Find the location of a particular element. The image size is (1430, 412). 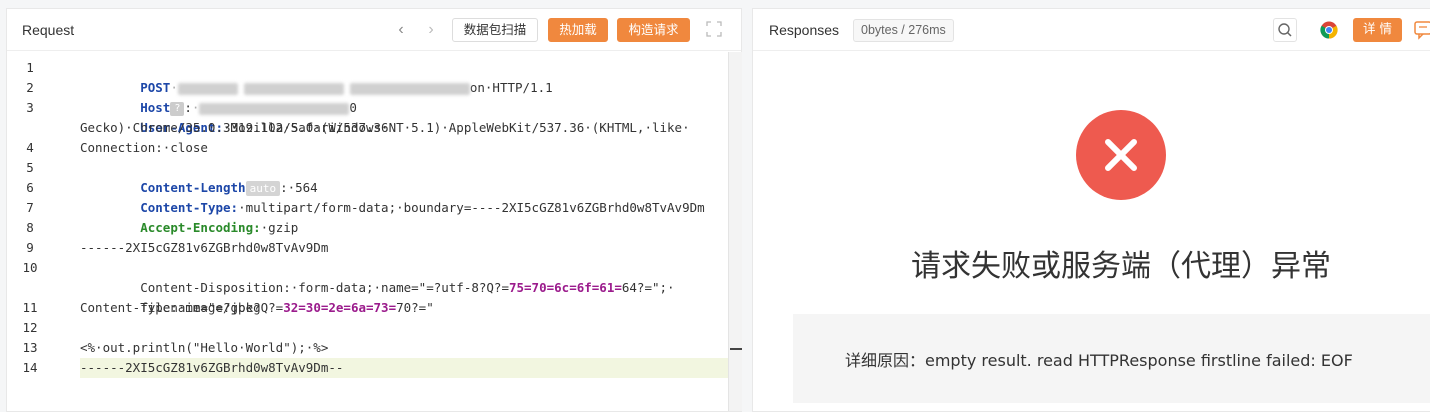

code-line: 4 Connection:·close is located at coordinates (367, 148).